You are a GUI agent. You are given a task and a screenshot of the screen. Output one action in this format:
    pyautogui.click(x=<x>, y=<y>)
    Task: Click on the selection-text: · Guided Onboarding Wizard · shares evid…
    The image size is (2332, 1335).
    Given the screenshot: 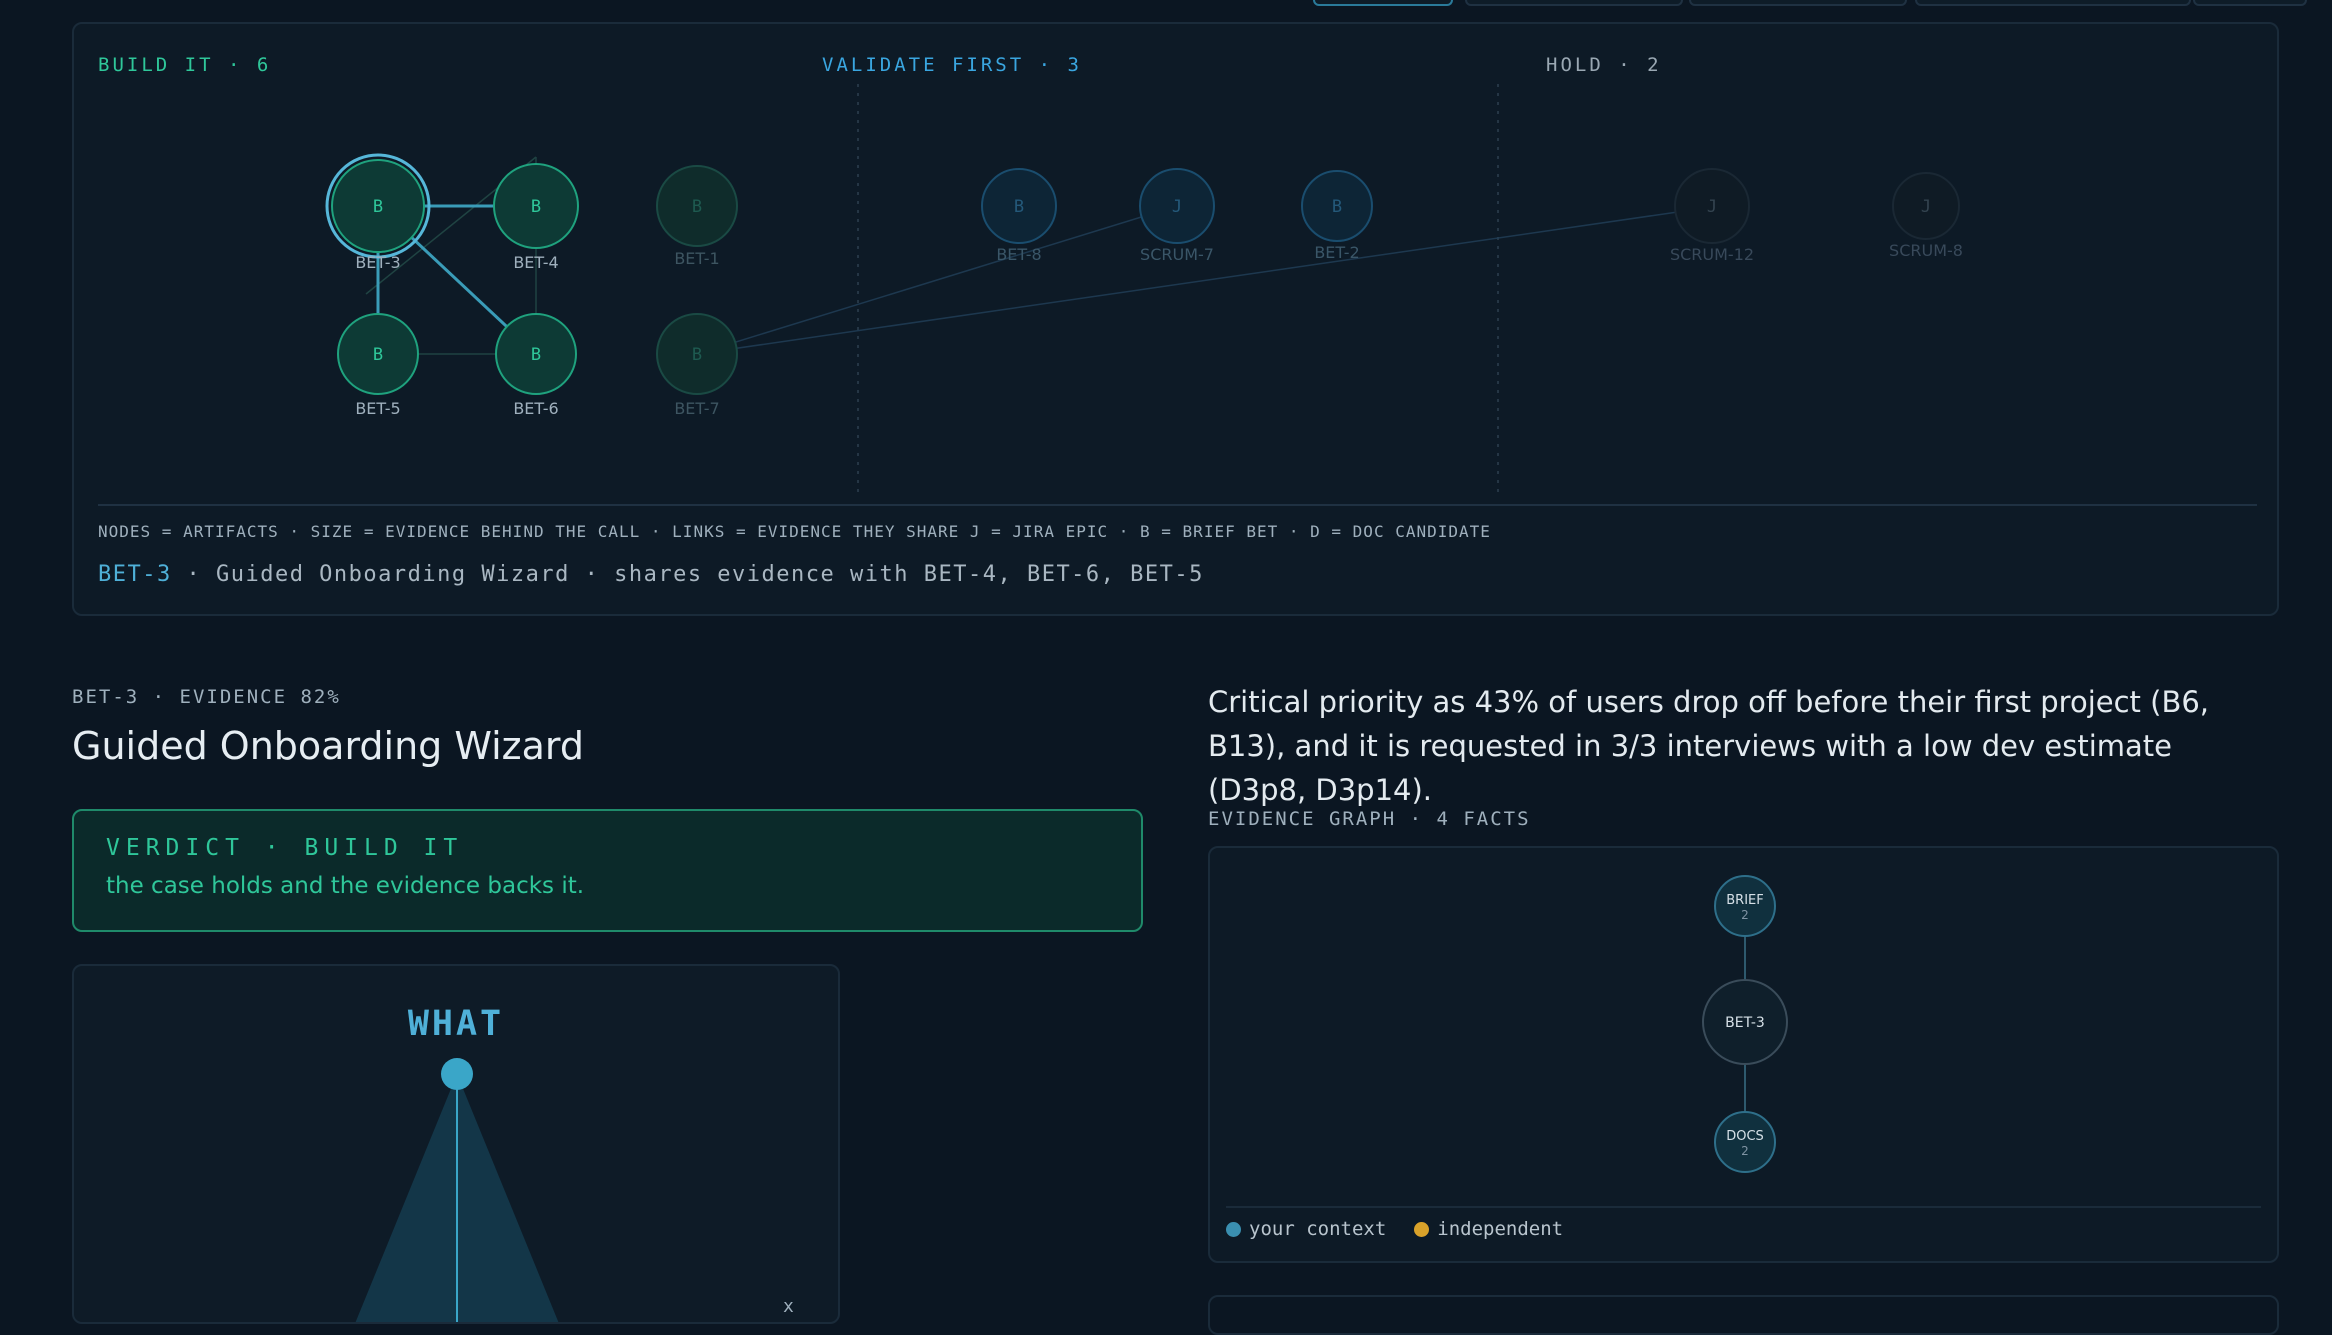 What is the action you would take?
    pyautogui.click(x=687, y=574)
    